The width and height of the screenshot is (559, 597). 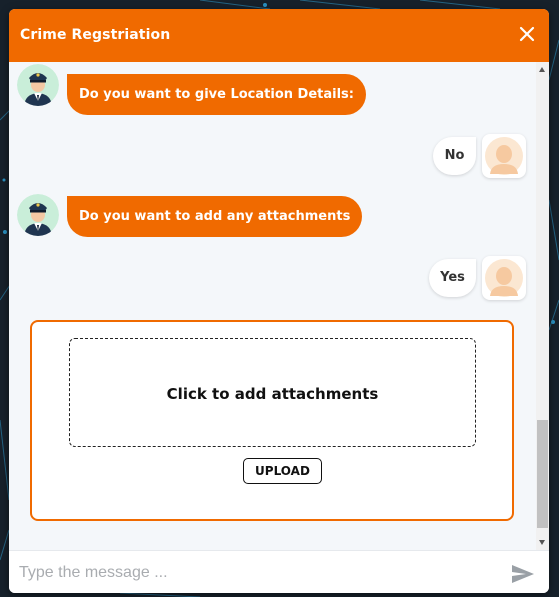 I want to click on dropzone-label: Click to add attachments, so click(x=272, y=394).